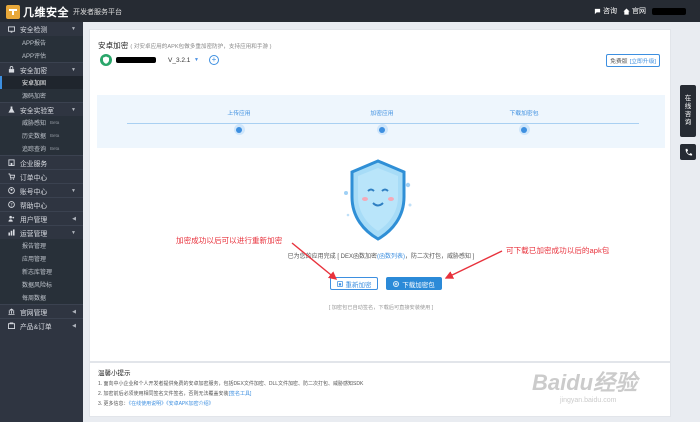 This screenshot has width=700, height=422. What do you see at coordinates (688, 122) in the screenshot?
I see `consult-char: 询` at bounding box center [688, 122].